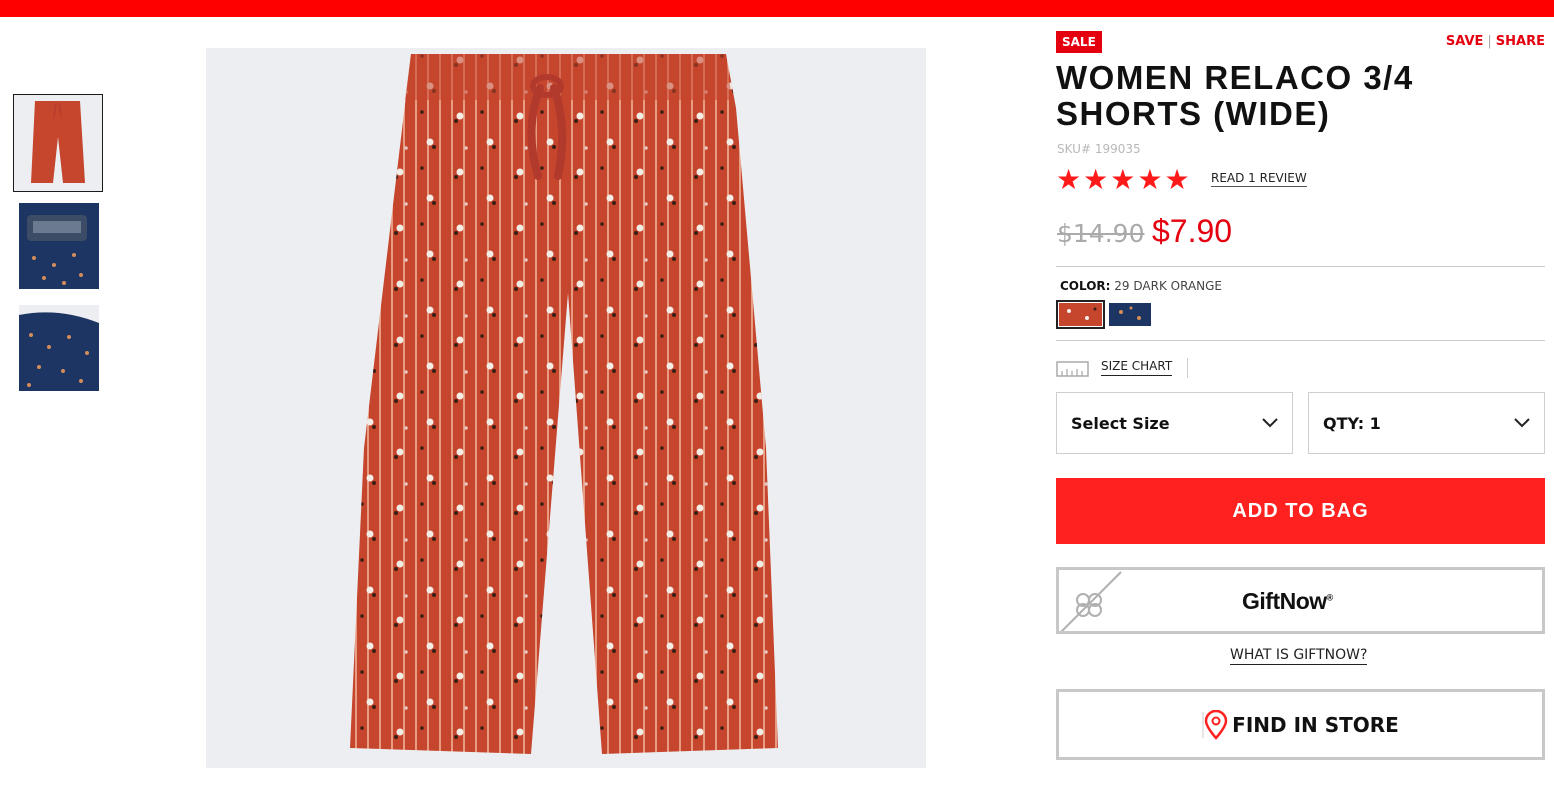  Describe the element at coordinates (1091, 601) in the screenshot. I see `gift-ribbon-icon` at that location.